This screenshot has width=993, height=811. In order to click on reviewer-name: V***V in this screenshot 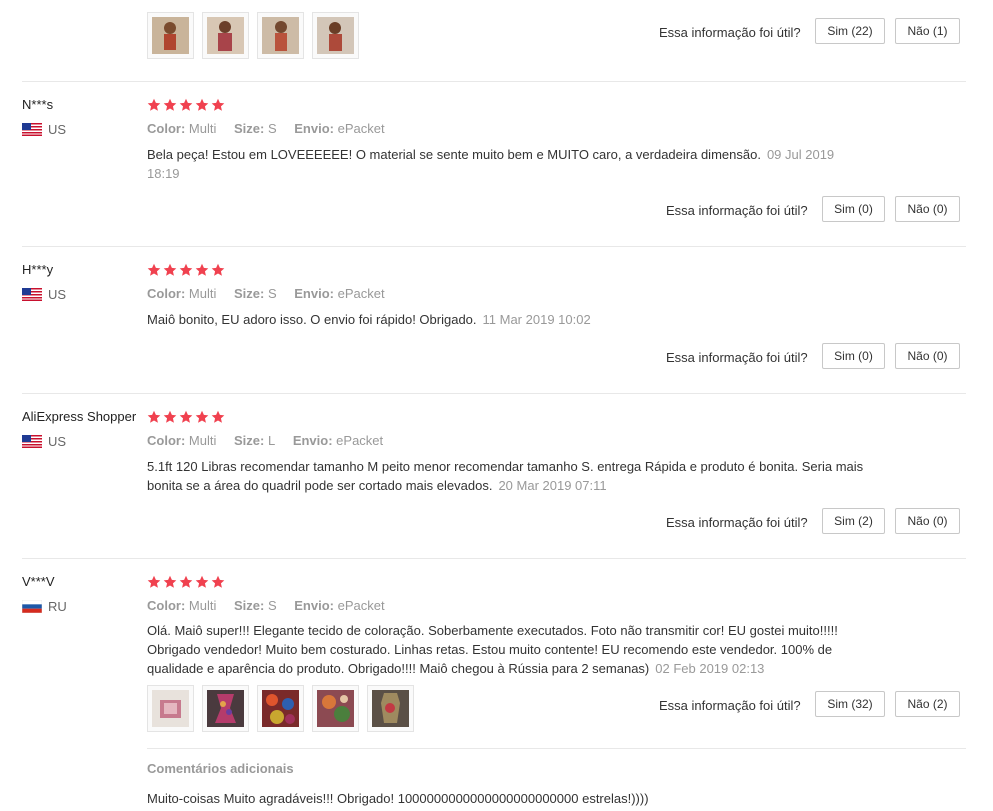, I will do `click(38, 581)`.